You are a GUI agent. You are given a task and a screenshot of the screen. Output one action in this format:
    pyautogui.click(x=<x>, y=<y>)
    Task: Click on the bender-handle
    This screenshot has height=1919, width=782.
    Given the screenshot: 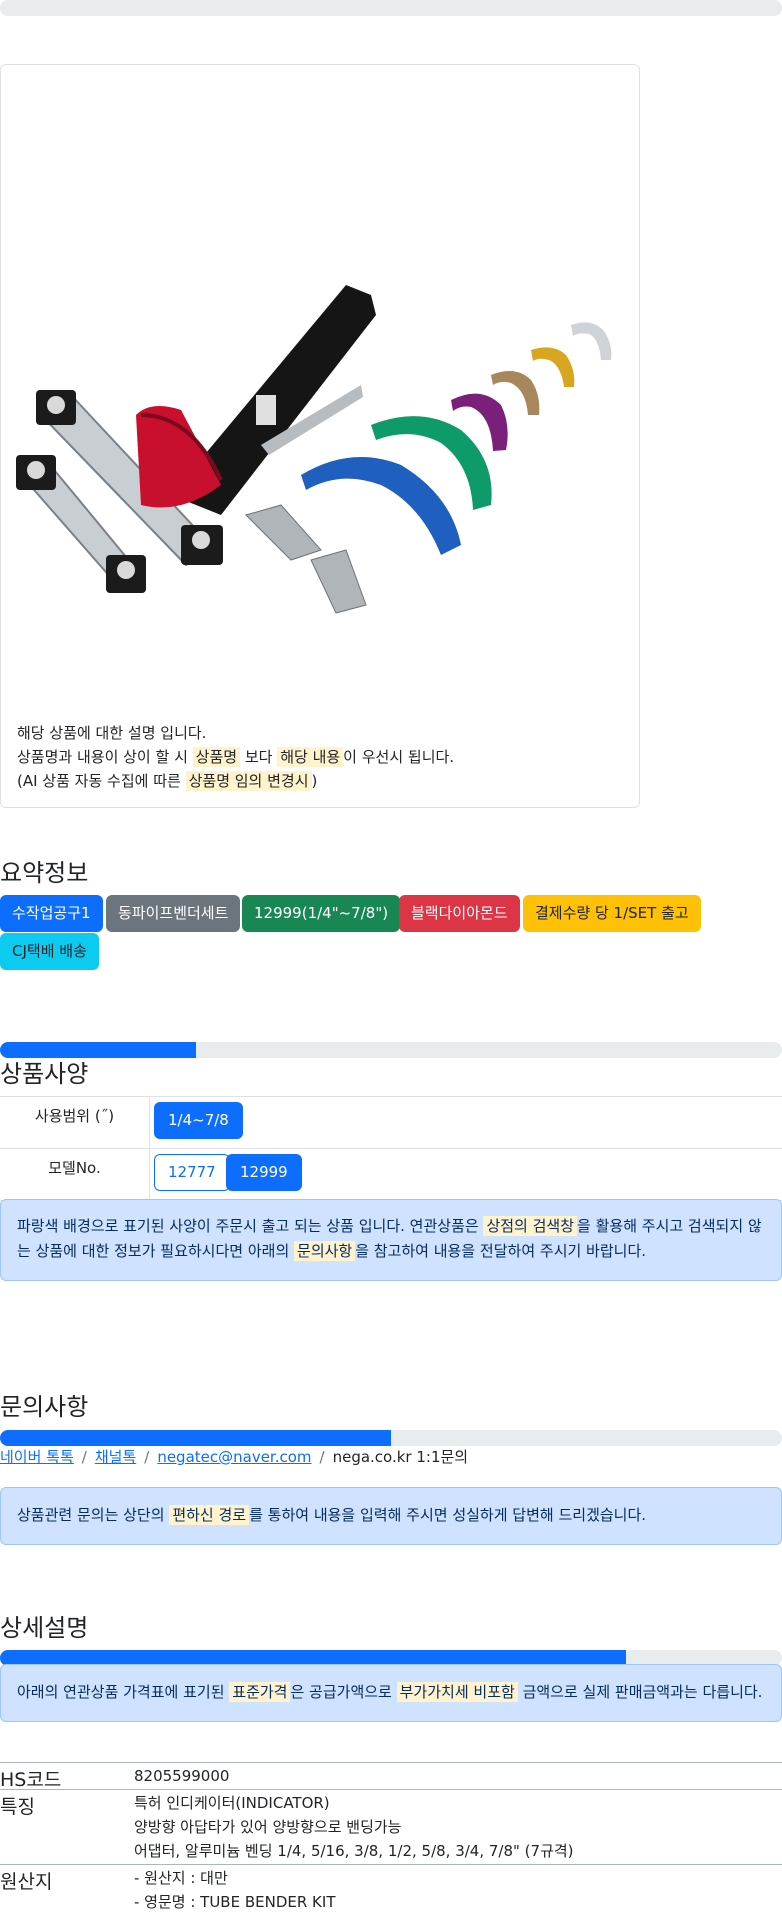 What is the action you would take?
    pyautogui.click(x=256, y=400)
    